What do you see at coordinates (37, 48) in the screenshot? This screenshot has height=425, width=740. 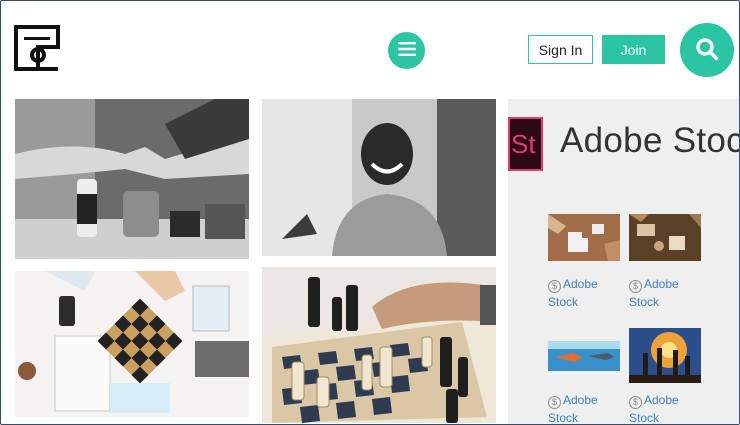 I see `site-logo-icon` at bounding box center [37, 48].